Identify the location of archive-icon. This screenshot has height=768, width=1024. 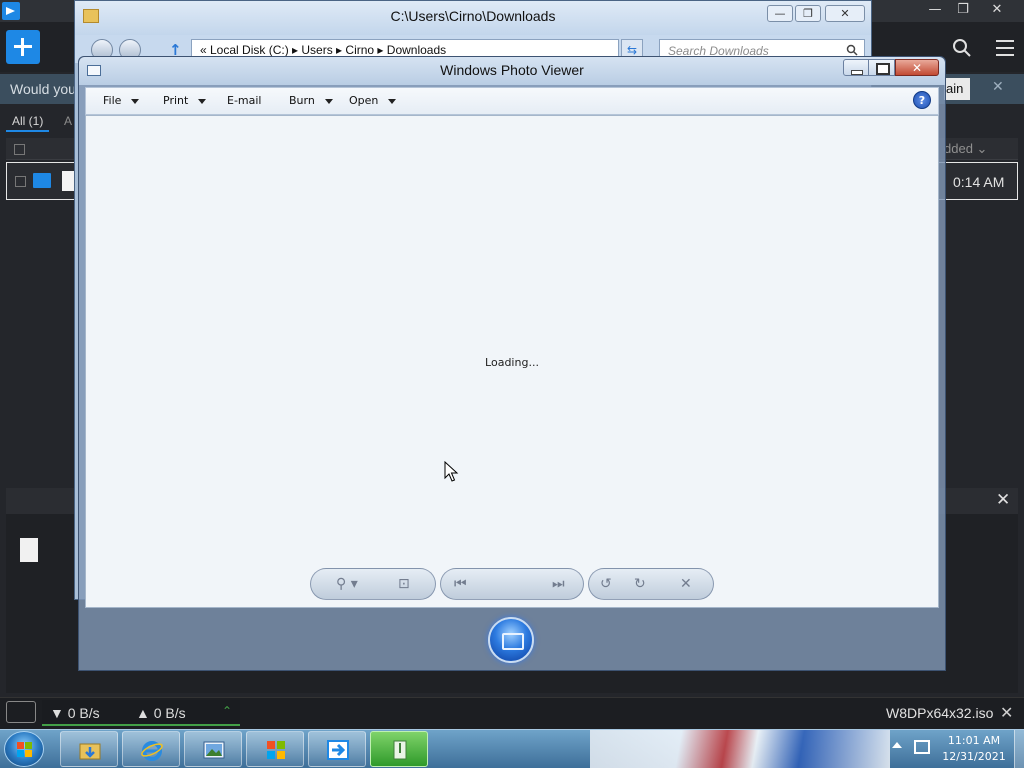
(400, 750).